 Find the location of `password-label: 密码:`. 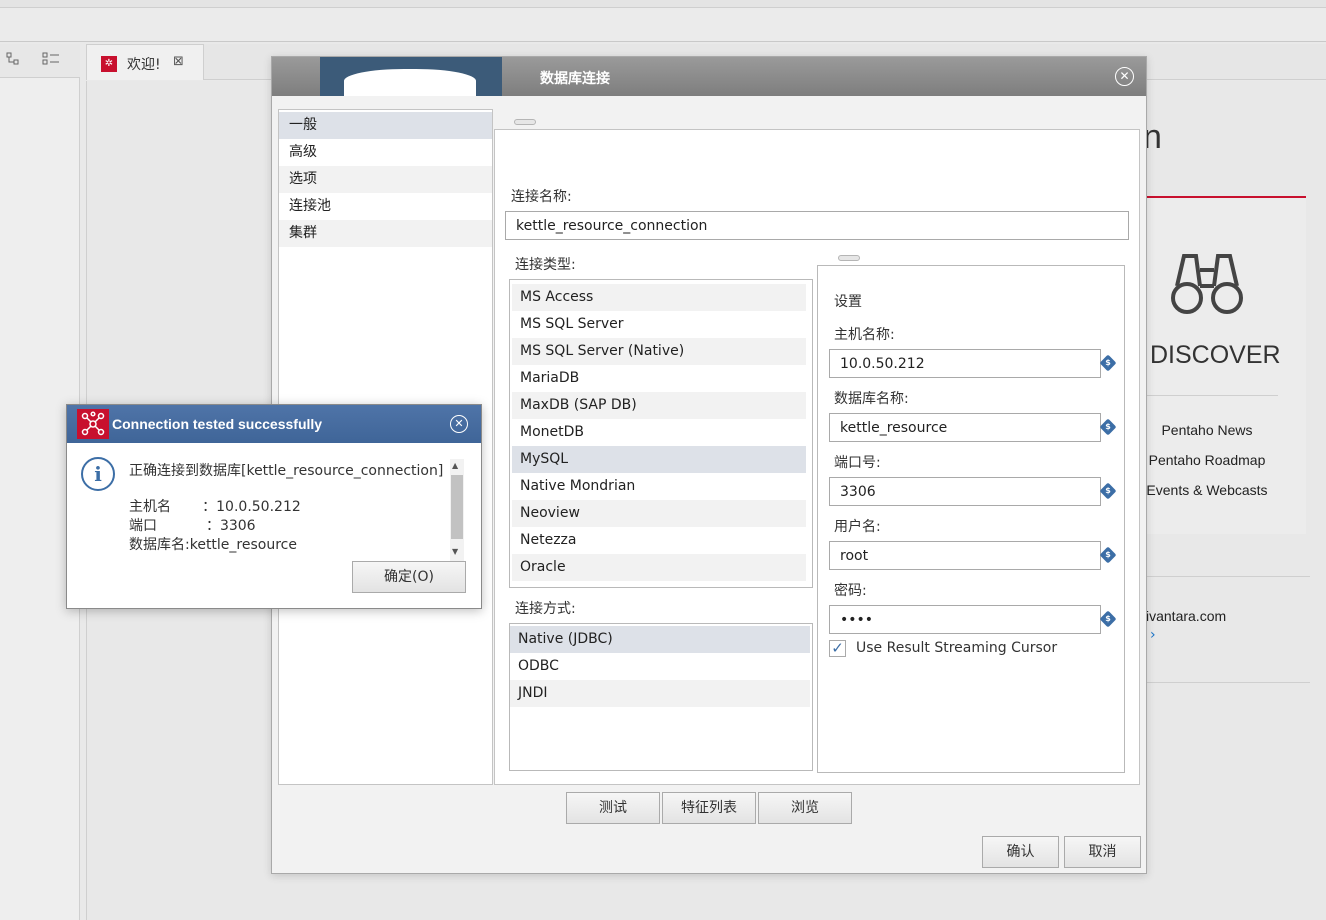

password-label: 密码: is located at coordinates (850, 591).